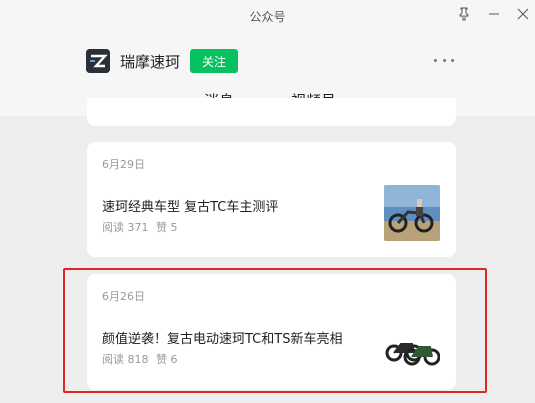  I want to click on account-avatar, so click(98, 61).